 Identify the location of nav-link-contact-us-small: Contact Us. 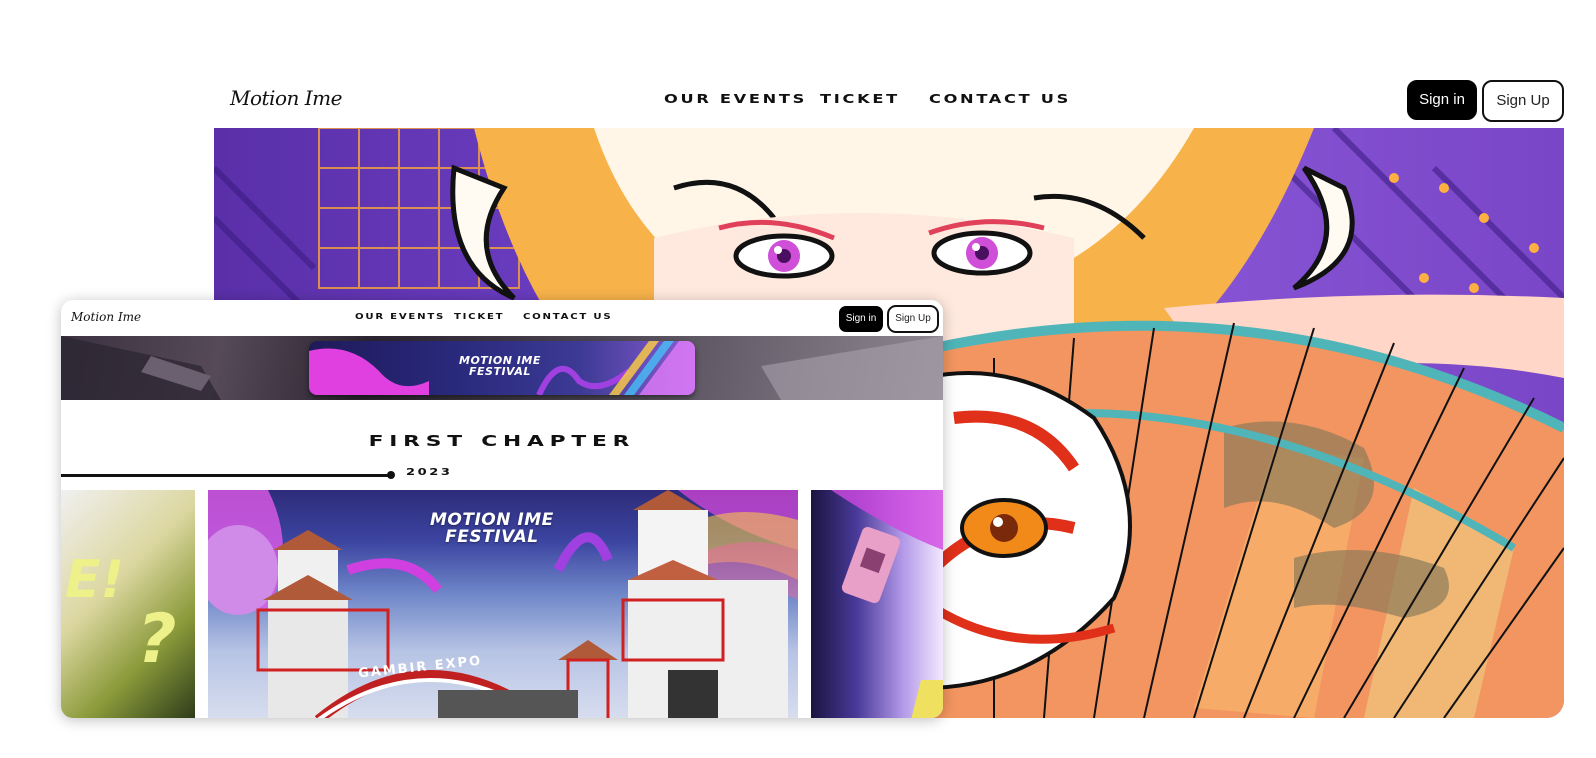
(567, 316).